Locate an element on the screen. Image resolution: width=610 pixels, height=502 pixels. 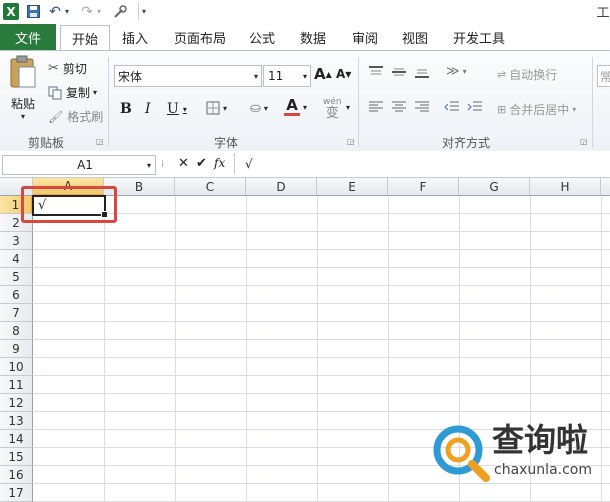
number-format-select: 常 is located at coordinates (603, 76).